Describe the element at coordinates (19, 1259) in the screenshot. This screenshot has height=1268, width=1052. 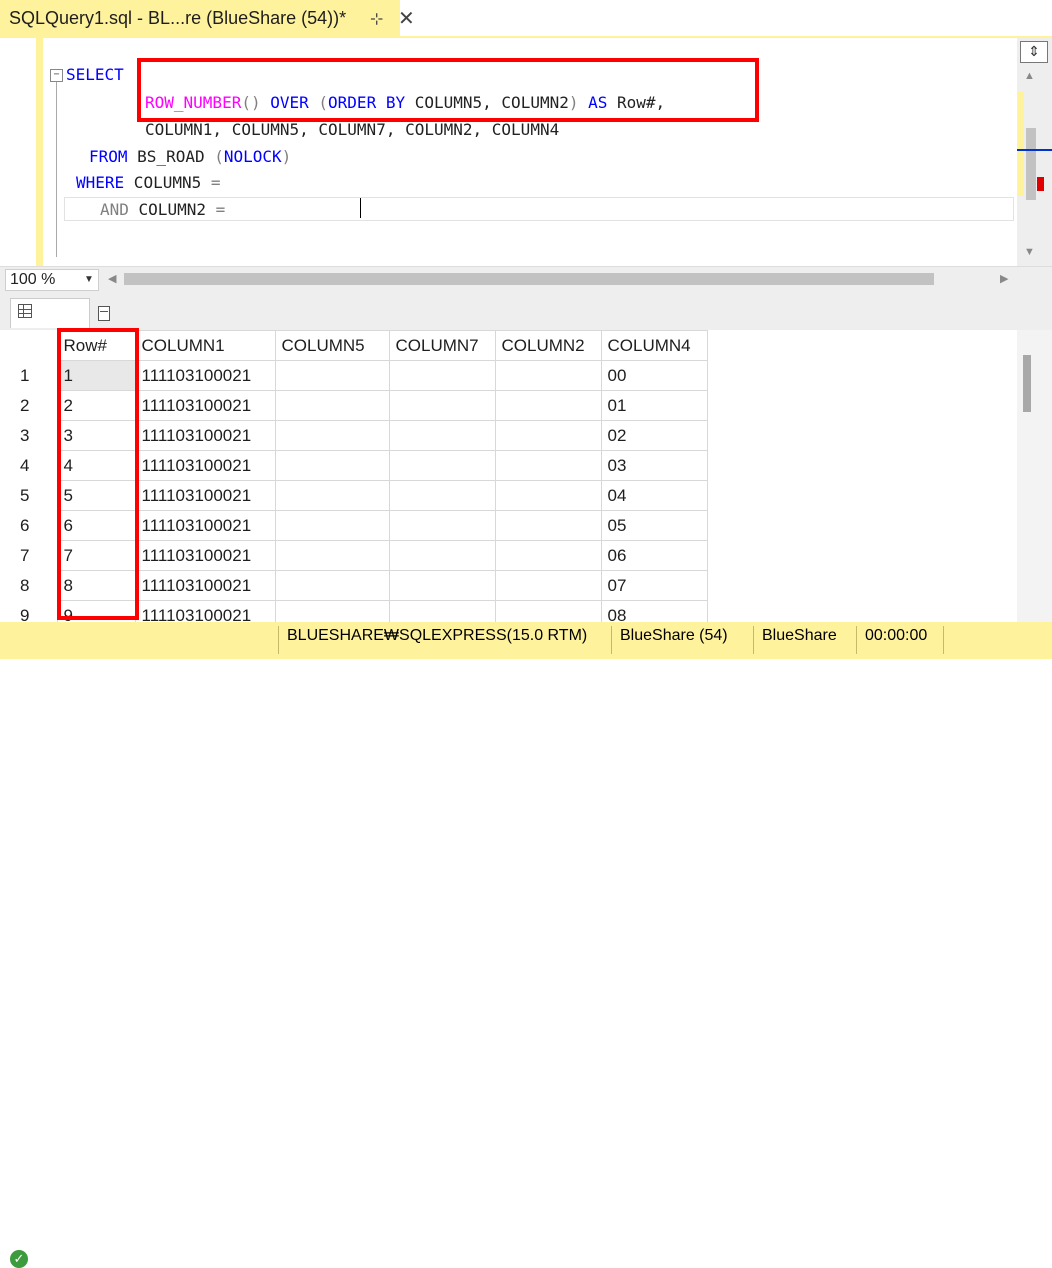
I see `success-icon: ✓` at that location.